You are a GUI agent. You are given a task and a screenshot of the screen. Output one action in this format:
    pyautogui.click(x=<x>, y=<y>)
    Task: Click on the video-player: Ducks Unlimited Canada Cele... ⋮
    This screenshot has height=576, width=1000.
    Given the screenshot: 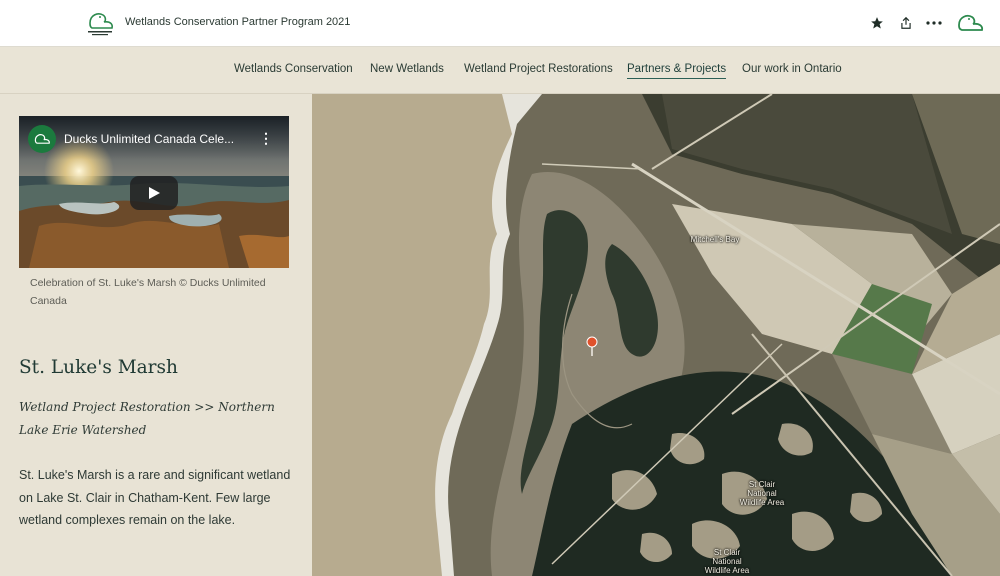 What is the action you would take?
    pyautogui.click(x=154, y=192)
    